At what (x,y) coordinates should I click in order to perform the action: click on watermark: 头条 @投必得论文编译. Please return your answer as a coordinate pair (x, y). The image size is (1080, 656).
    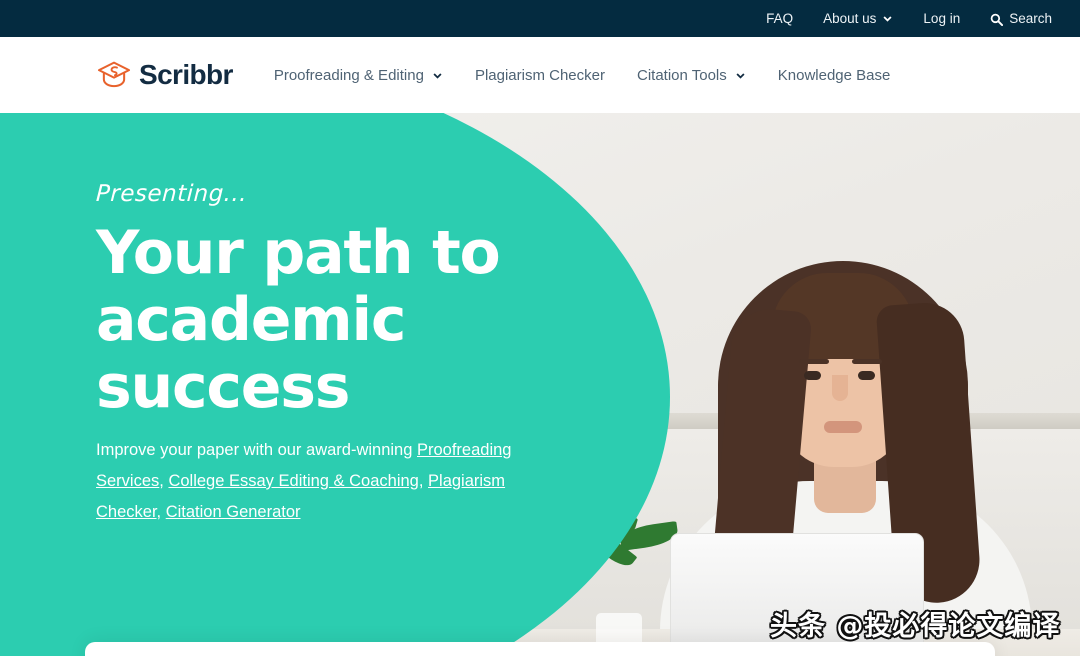
    Looking at the image, I should click on (915, 626).